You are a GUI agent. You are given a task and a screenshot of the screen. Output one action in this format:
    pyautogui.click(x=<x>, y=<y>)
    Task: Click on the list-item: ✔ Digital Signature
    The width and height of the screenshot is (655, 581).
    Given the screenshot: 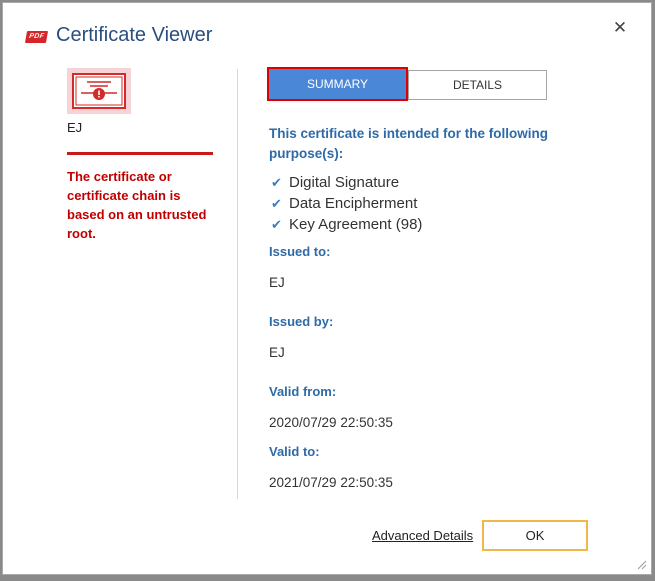 What is the action you would take?
    pyautogui.click(x=346, y=182)
    